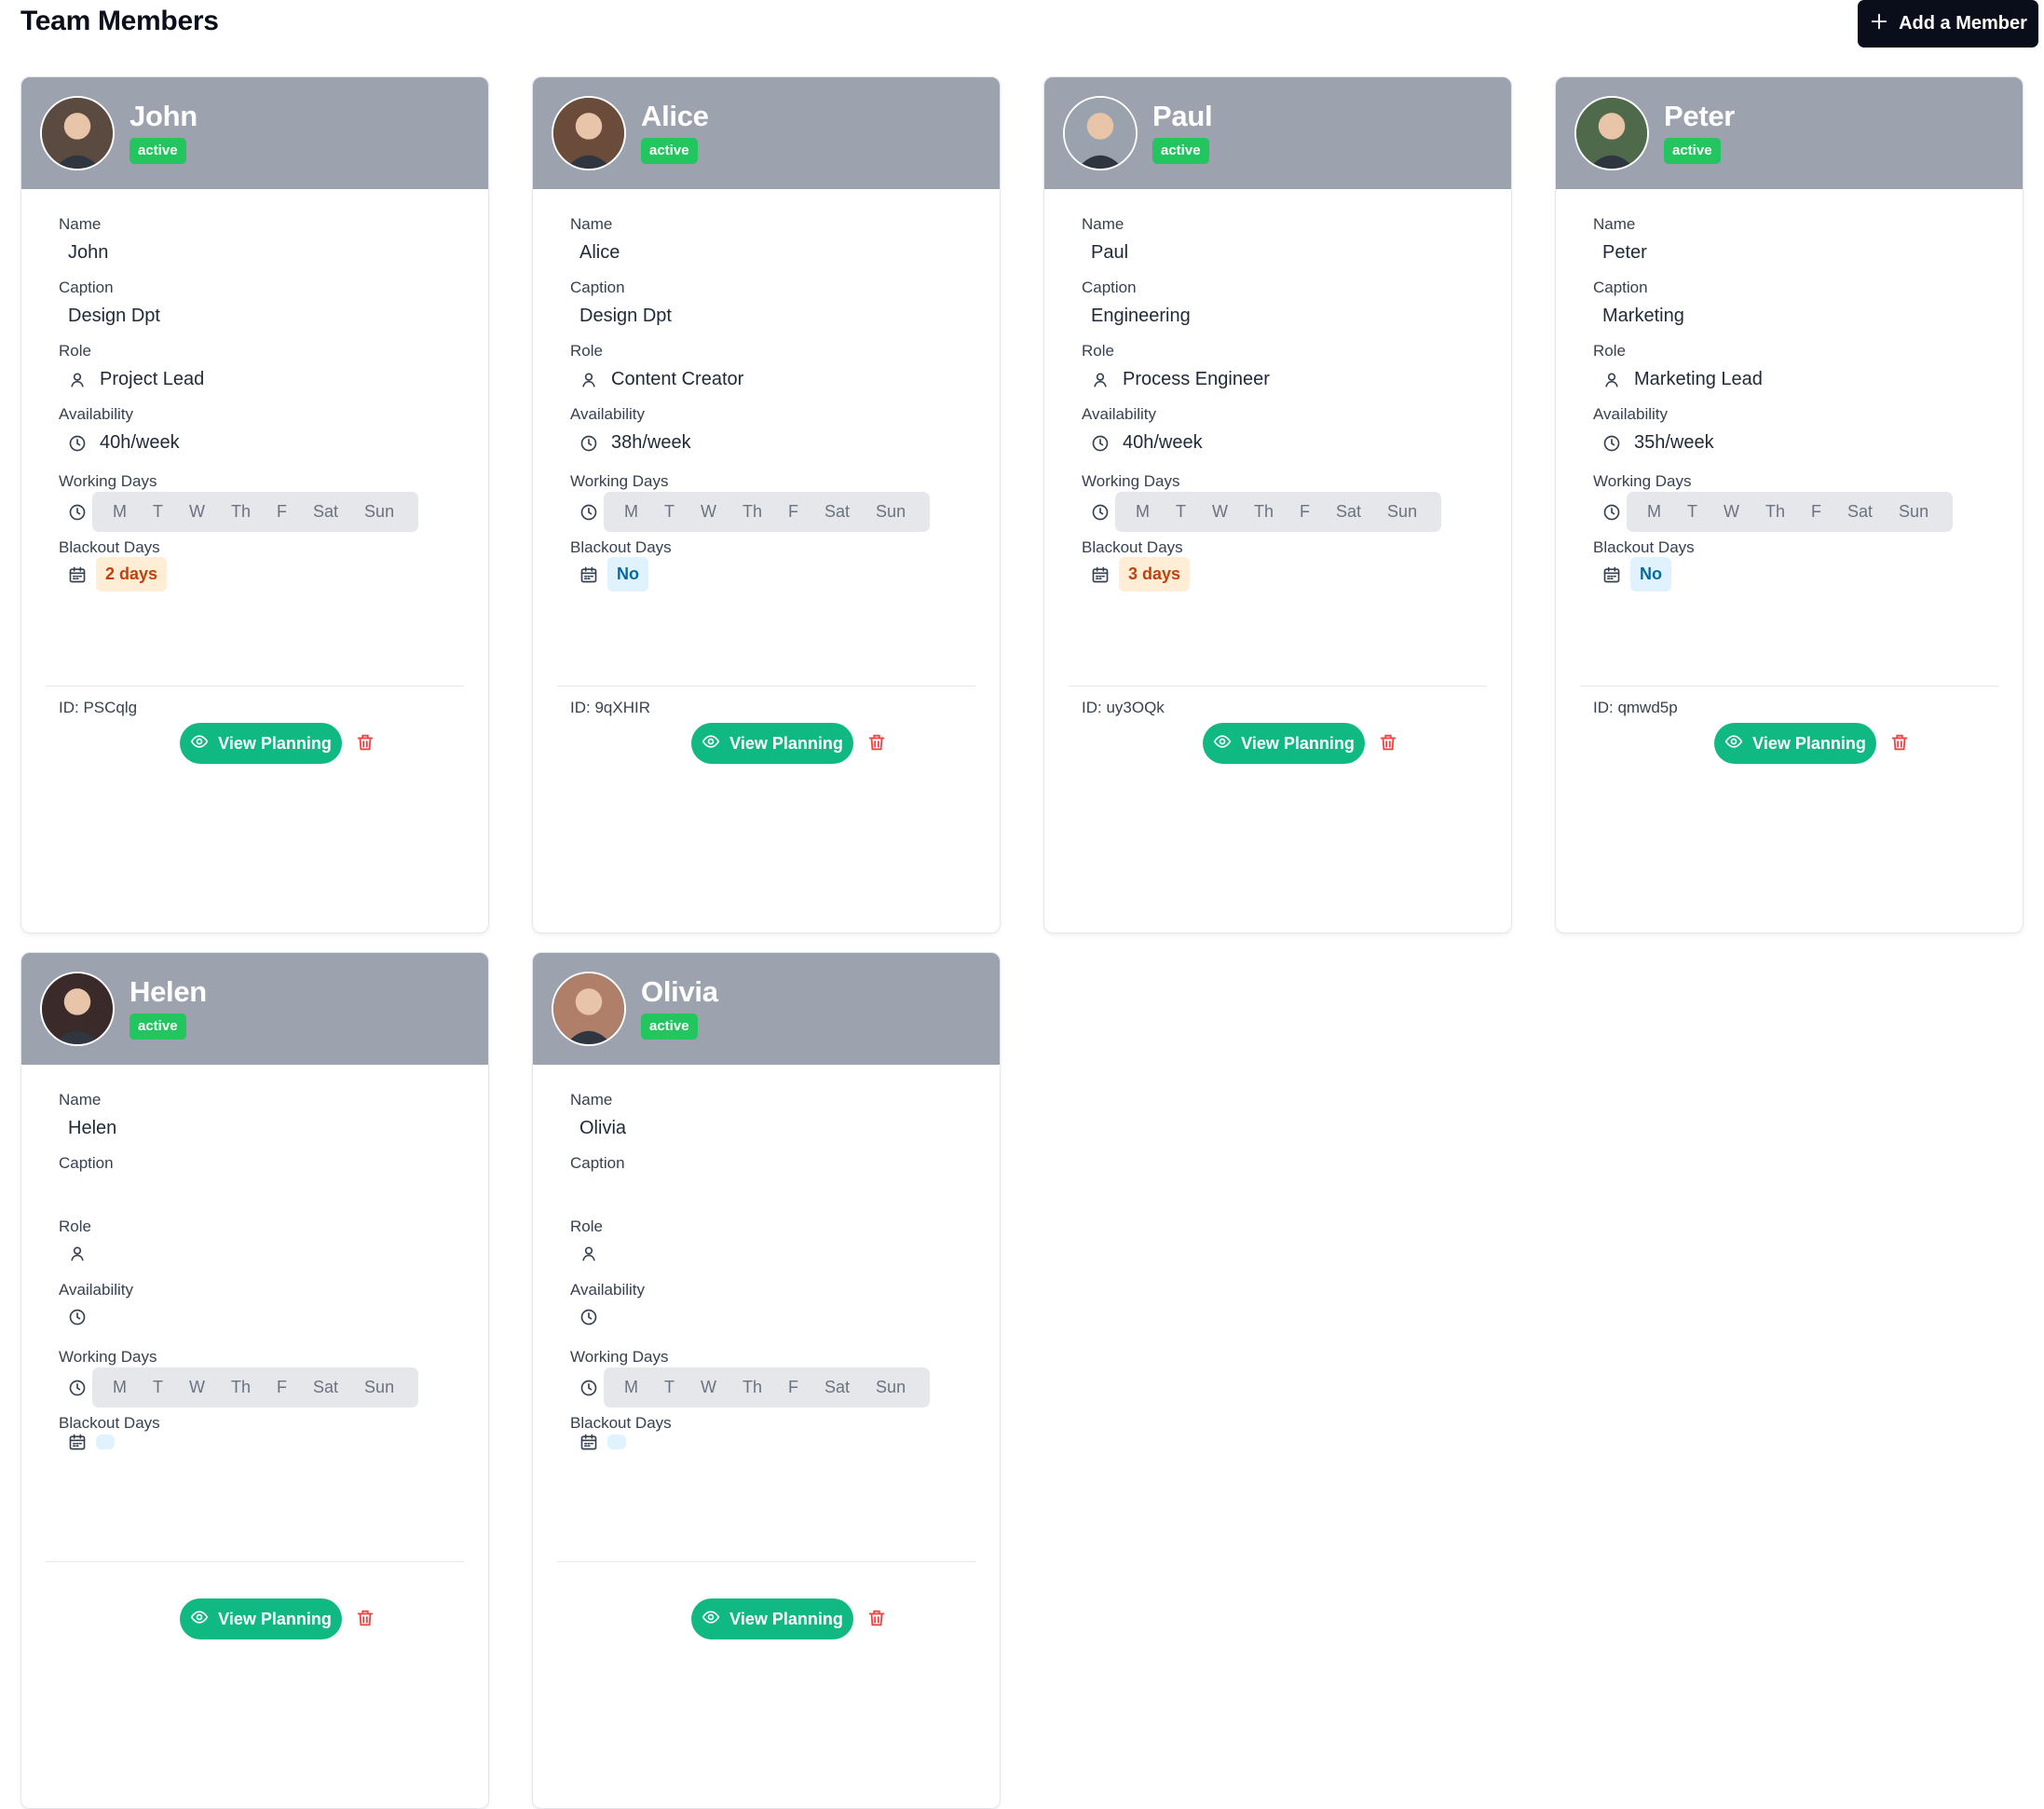 The height and width of the screenshot is (1809, 2044). I want to click on working-days-toggle-group: M T W Th F Sat Sun, so click(1790, 512).